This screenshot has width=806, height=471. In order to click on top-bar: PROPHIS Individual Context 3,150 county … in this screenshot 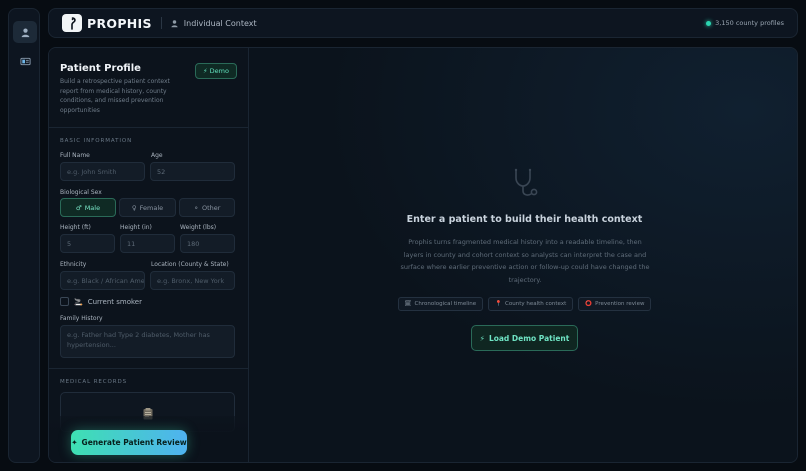, I will do `click(423, 23)`.